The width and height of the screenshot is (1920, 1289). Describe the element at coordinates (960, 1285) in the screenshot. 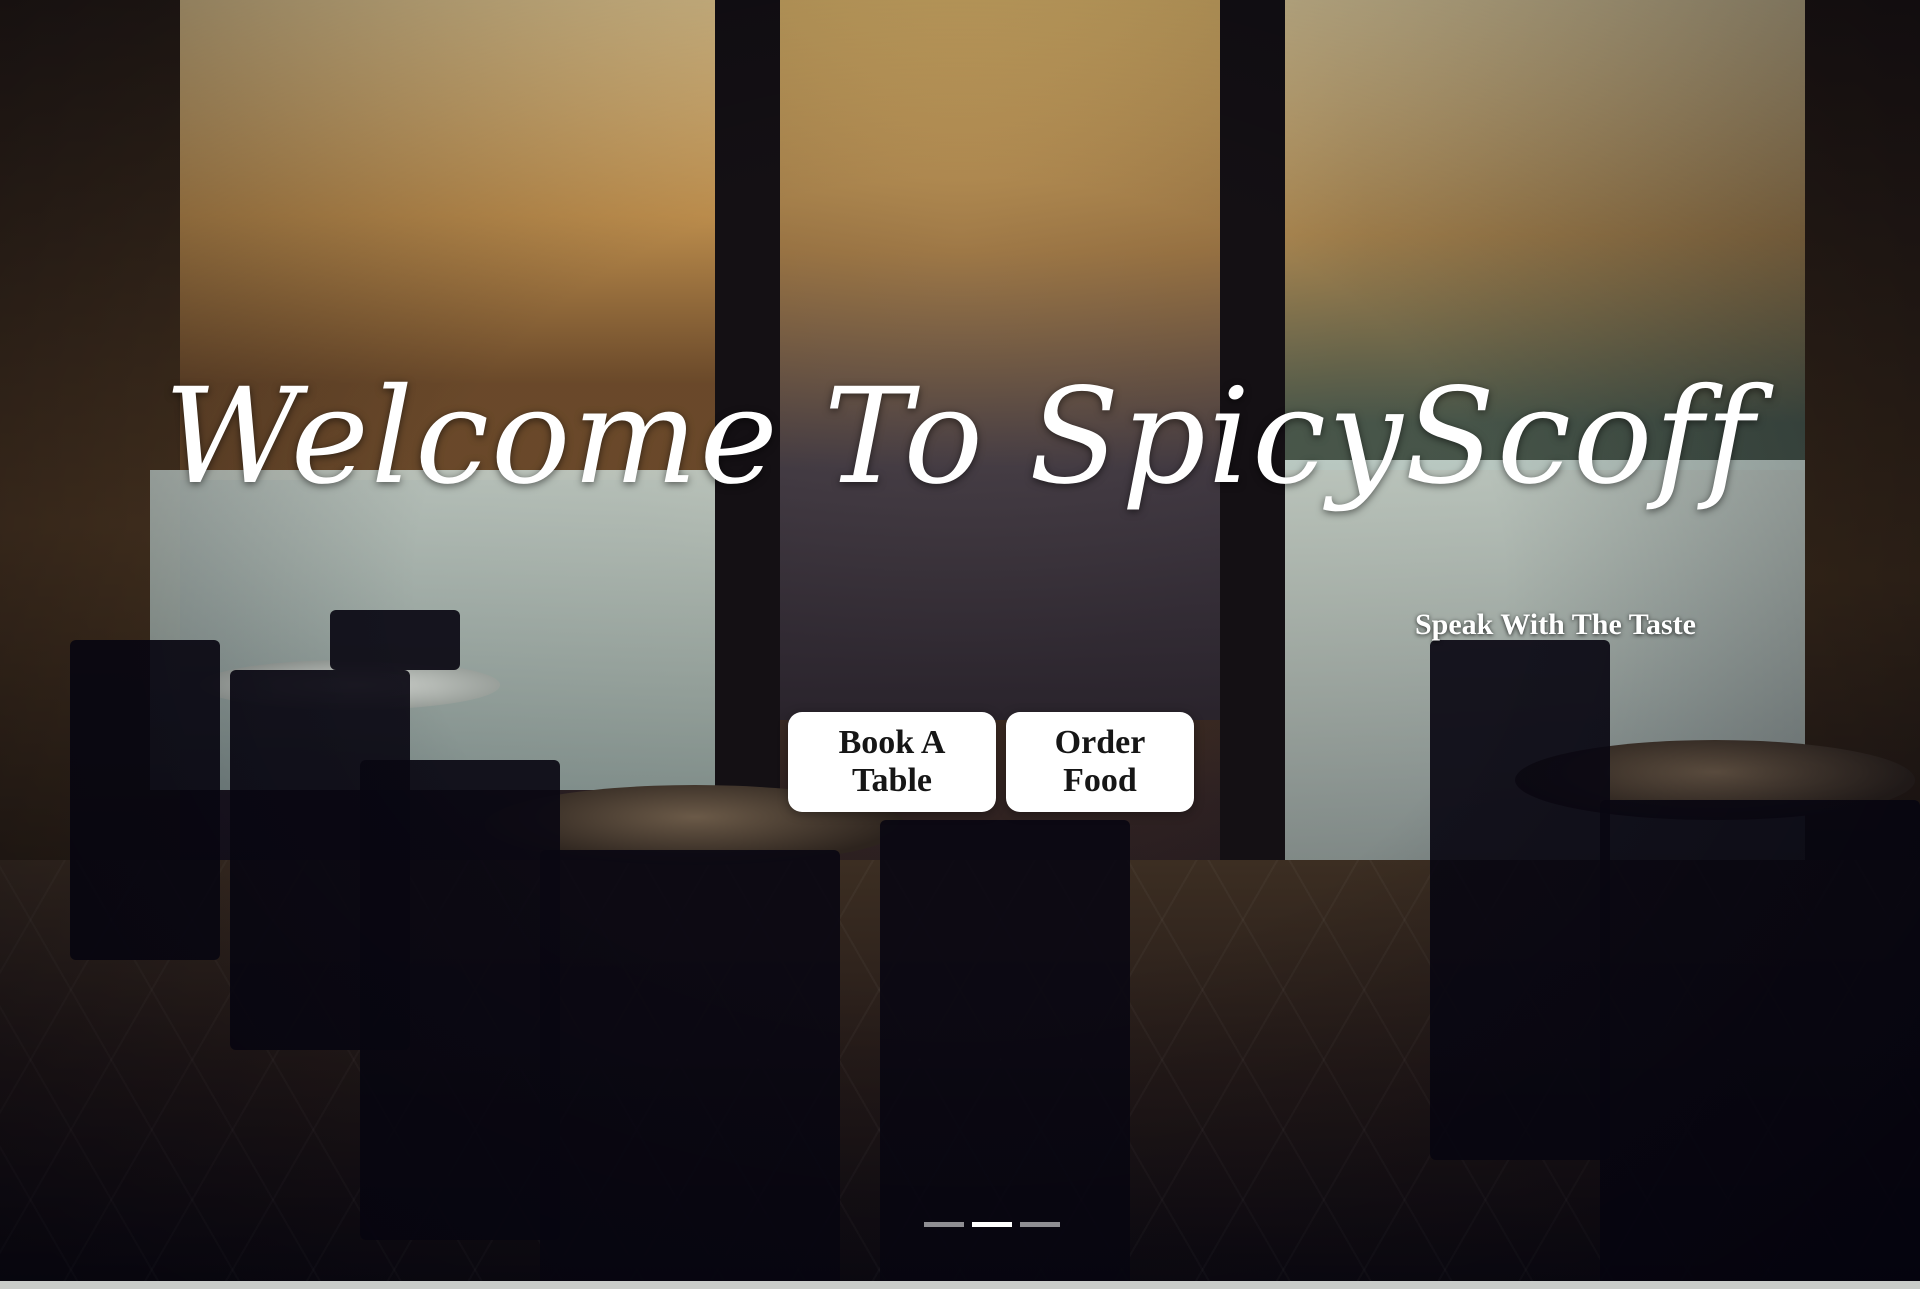

I see `bottom-edge-bar` at that location.